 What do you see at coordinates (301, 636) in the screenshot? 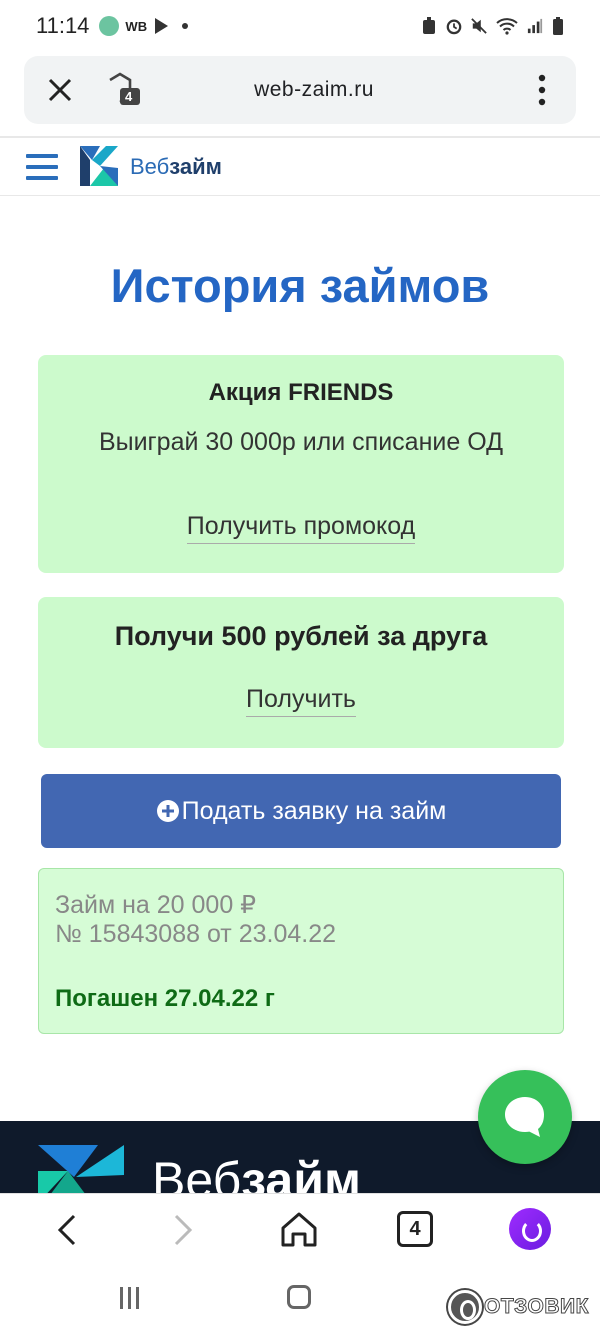
I see `promo-referral-title: Получи 500 рублей за друга` at bounding box center [301, 636].